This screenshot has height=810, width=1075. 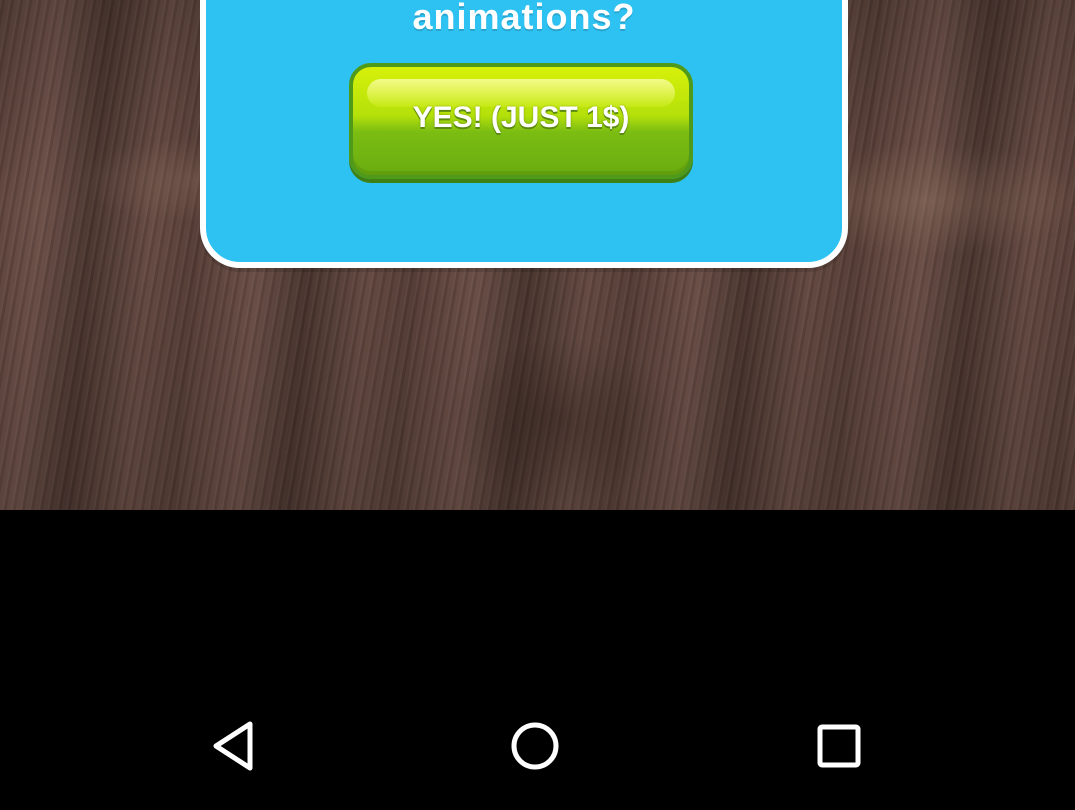 I want to click on buy-button-label: YES! (JUST 1$), so click(x=521, y=117).